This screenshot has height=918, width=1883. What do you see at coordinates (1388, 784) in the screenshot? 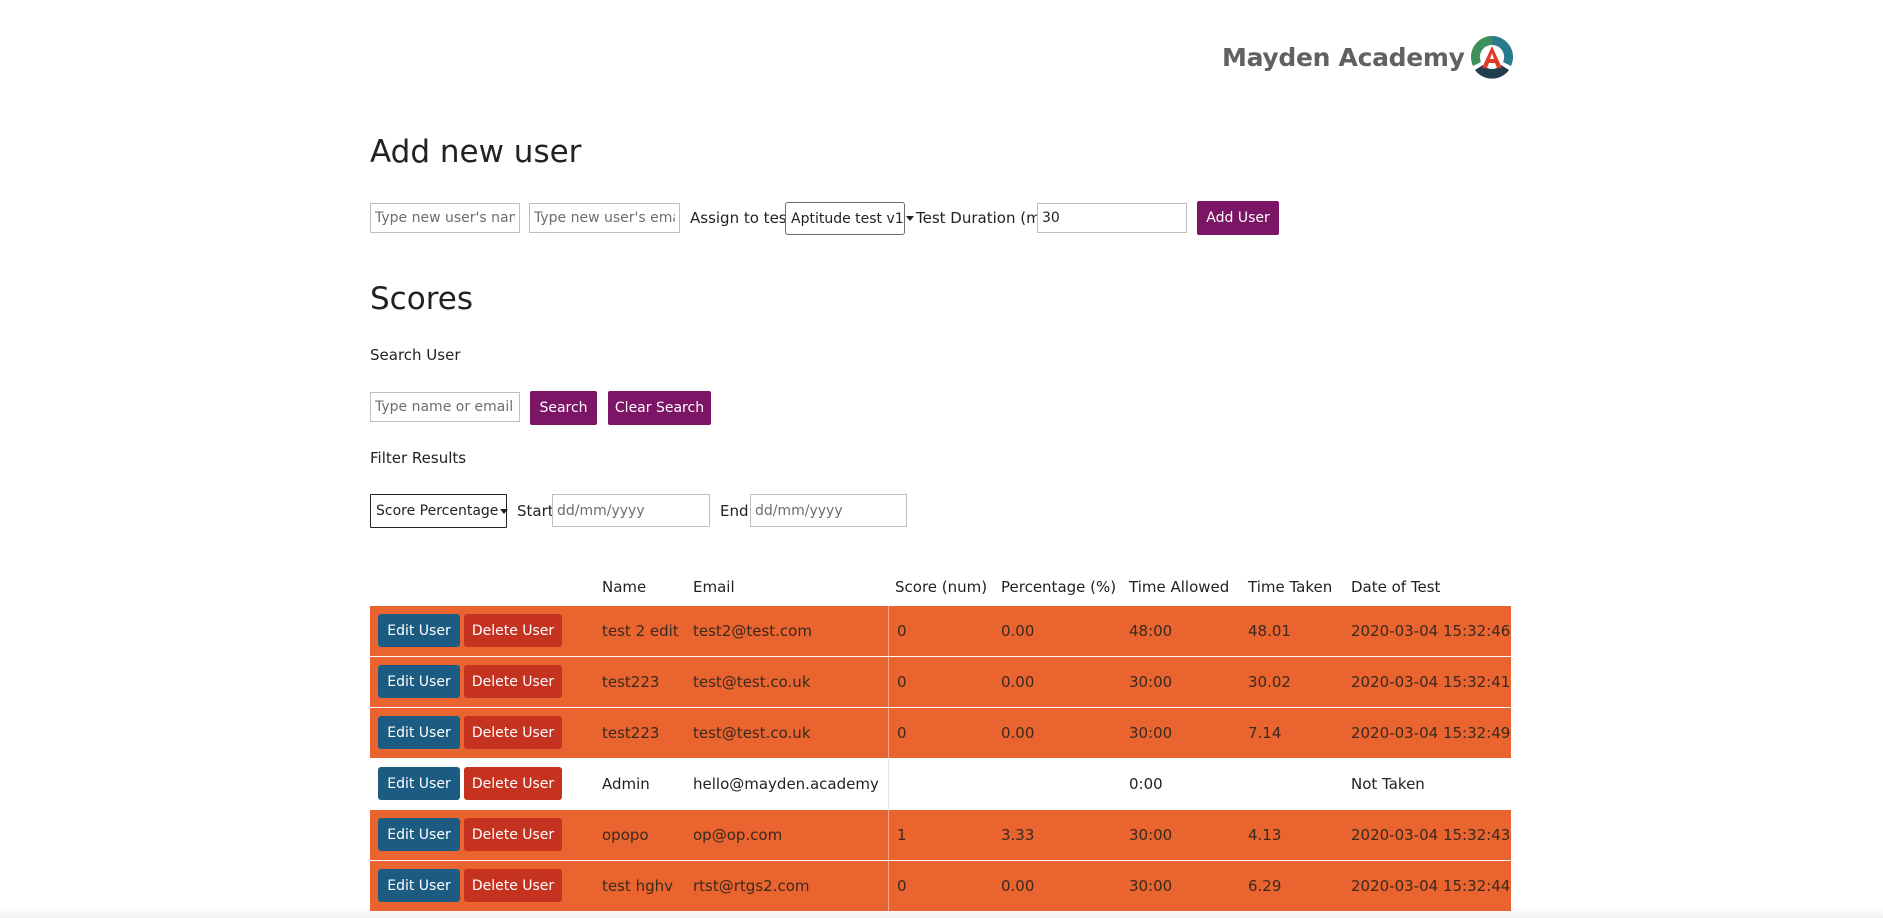
I see `cell-date: Not Taken` at bounding box center [1388, 784].